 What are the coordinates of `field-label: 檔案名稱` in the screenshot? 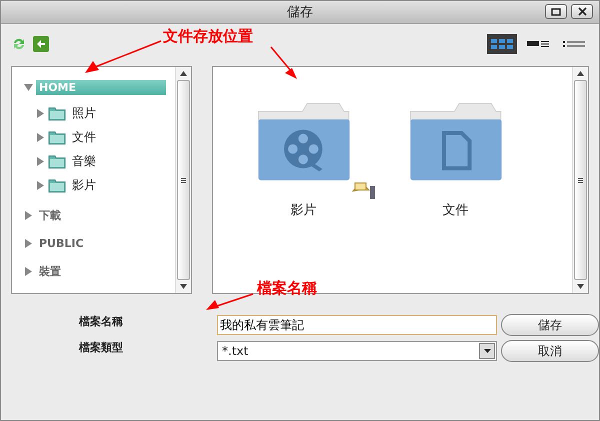 It's located at (101, 321).